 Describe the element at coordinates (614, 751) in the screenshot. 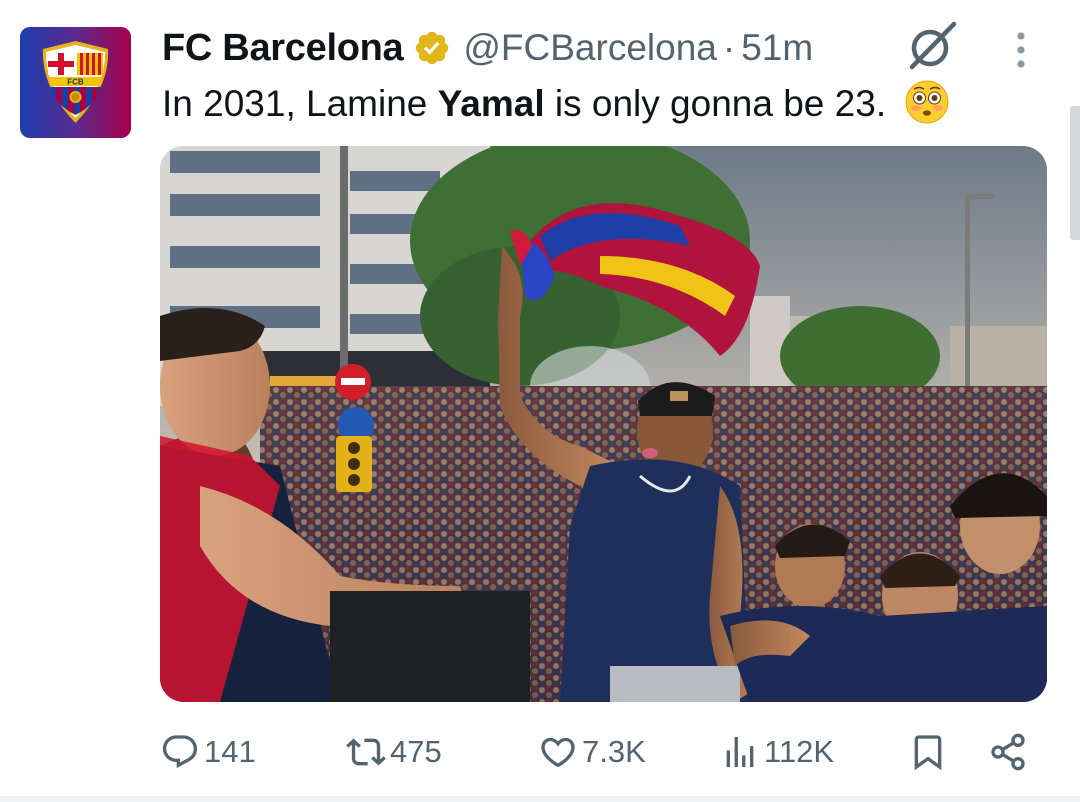

I see `like-count: 7.3K` at that location.